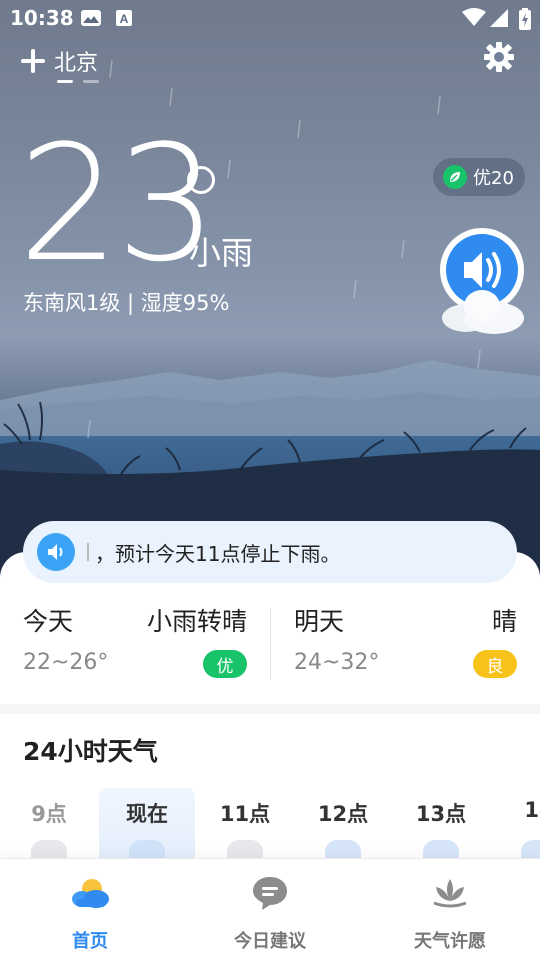 The image size is (540, 960). Describe the element at coordinates (482, 280) in the screenshot. I see `speaker-cloud-icon` at that location.